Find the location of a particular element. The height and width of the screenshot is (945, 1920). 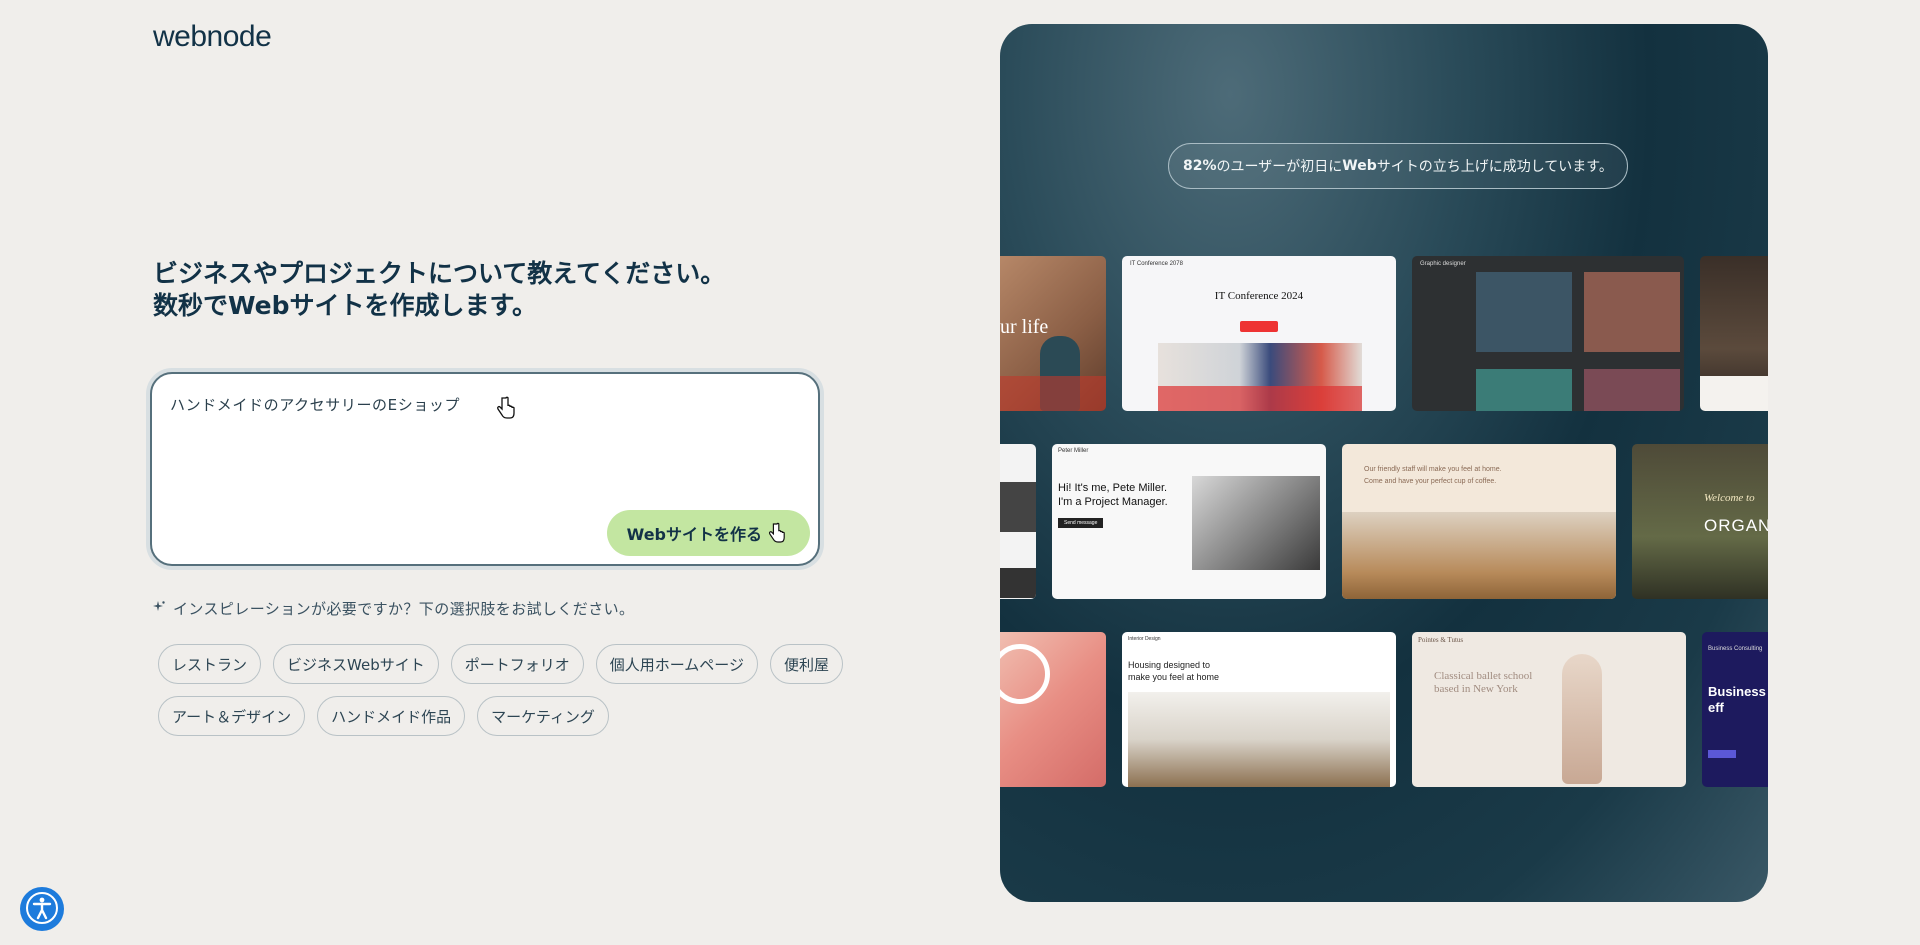

create-website-button: Webサイトを作る is located at coordinates (708, 533).